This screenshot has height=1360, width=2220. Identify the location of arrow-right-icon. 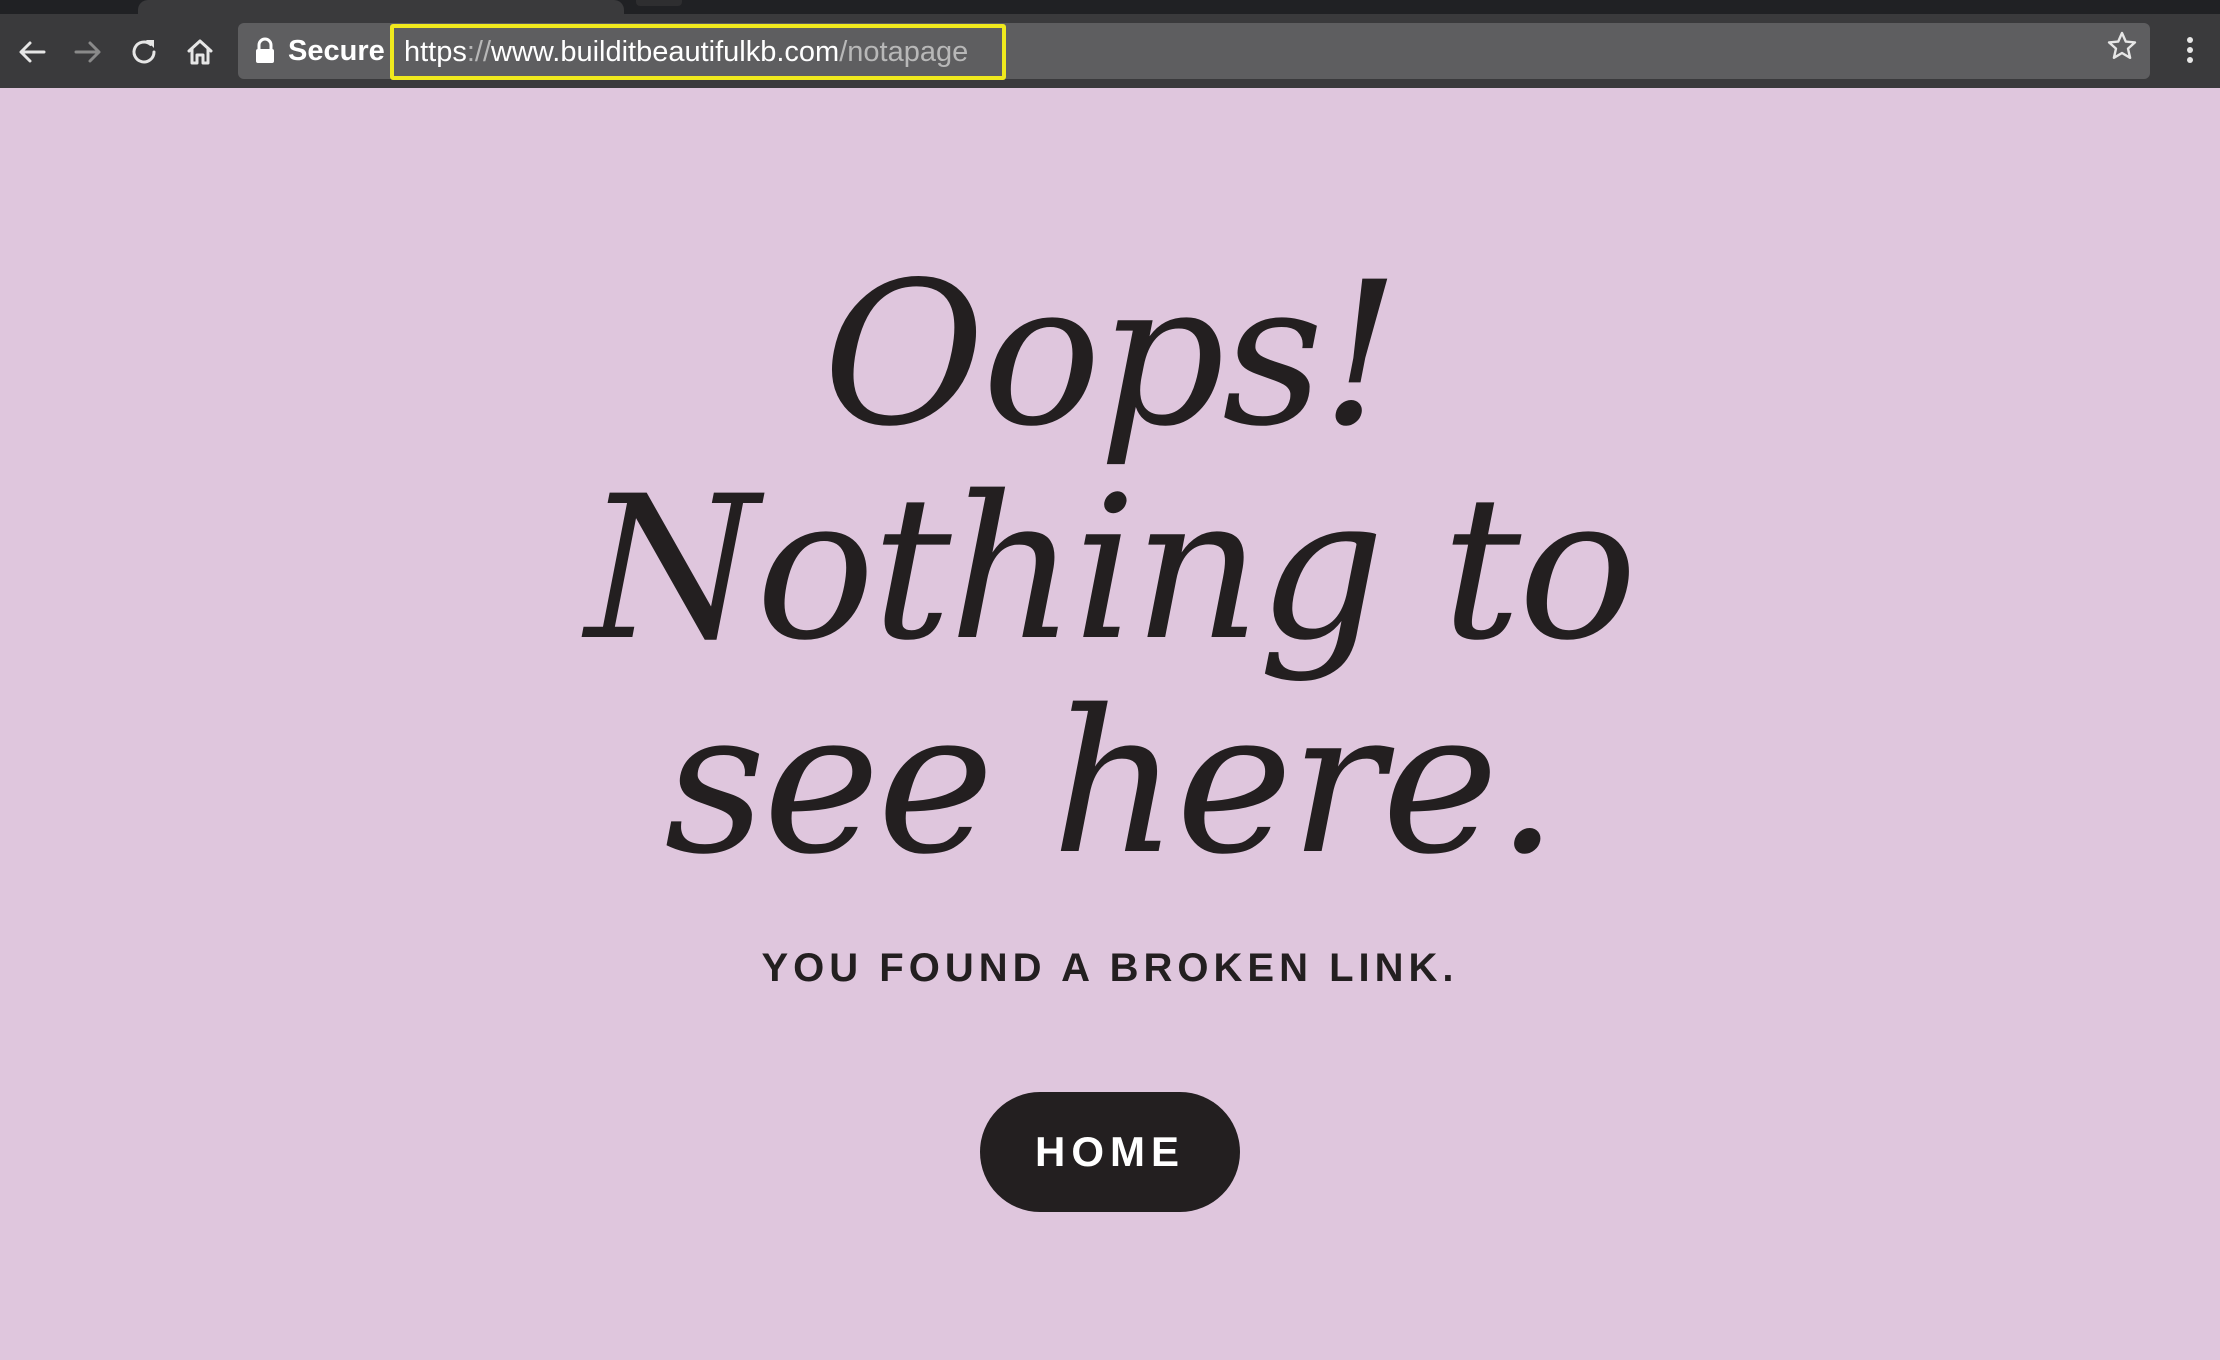
(88, 52).